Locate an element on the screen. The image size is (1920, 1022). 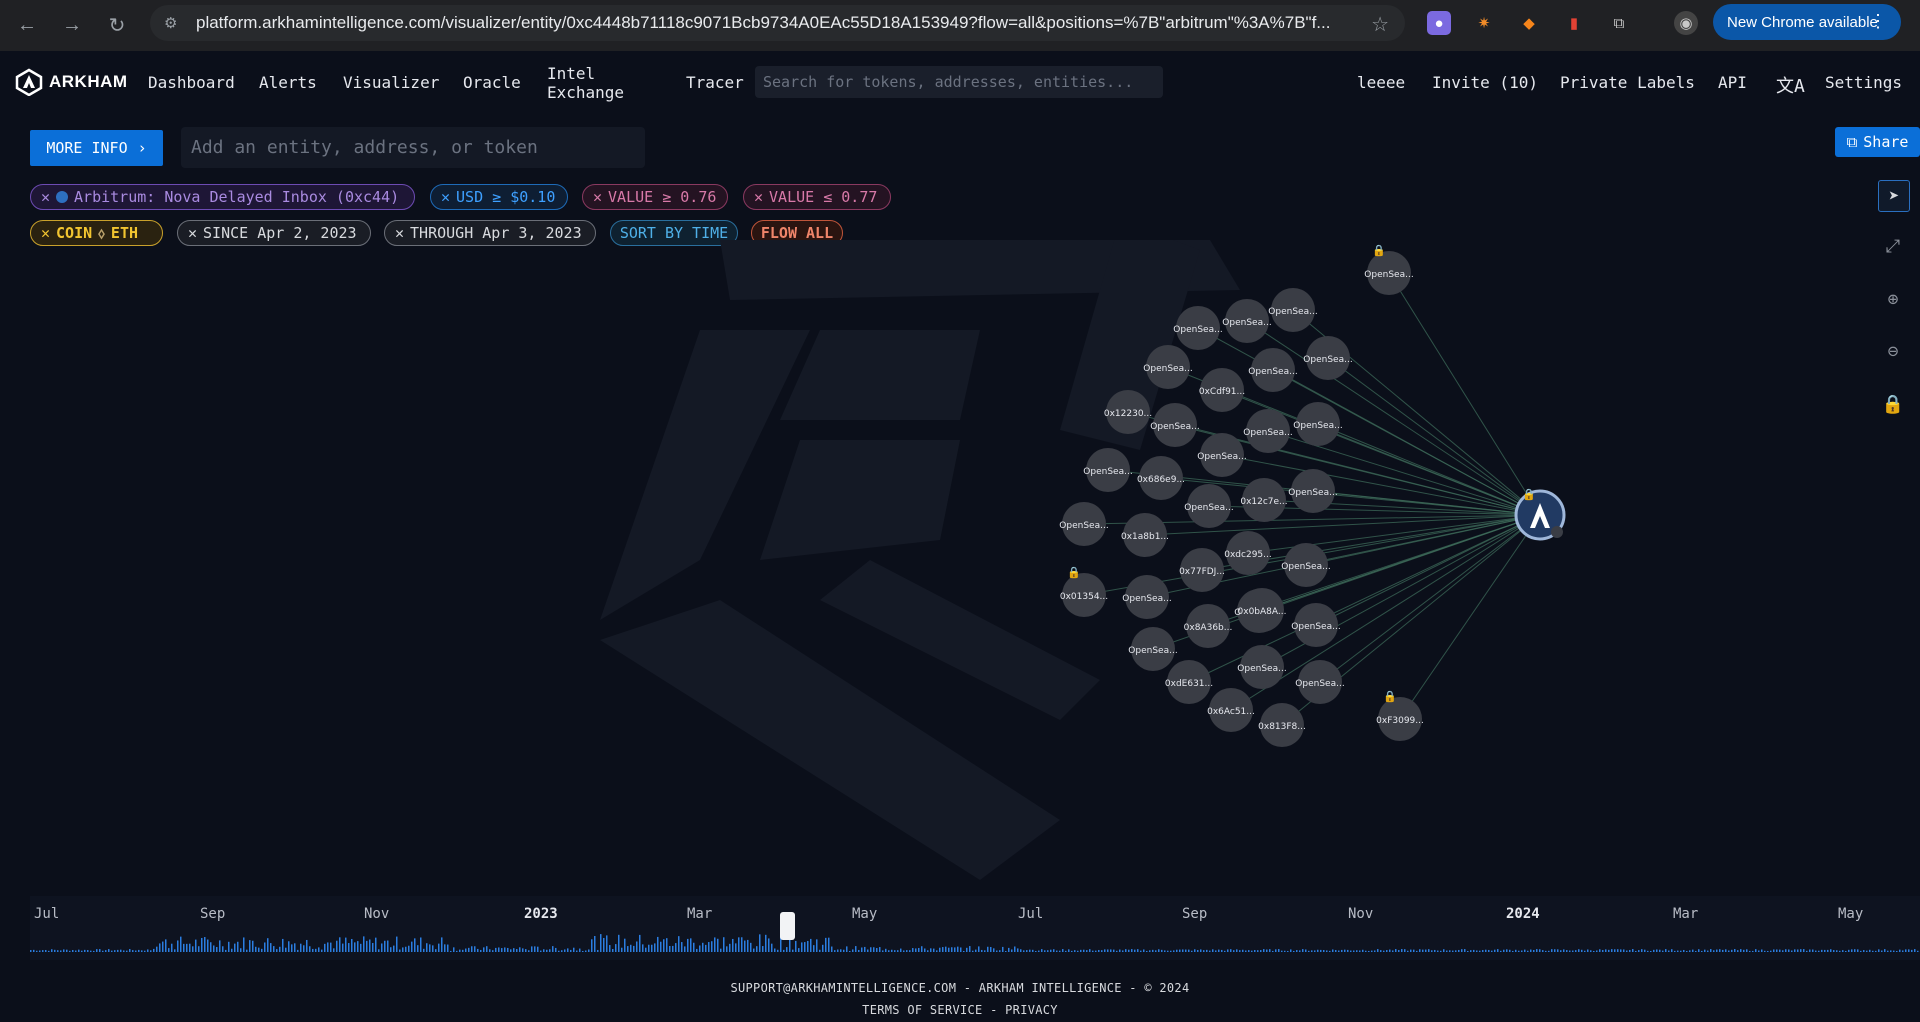
zoom-in-icon: ⊕ is located at coordinates (1893, 299).